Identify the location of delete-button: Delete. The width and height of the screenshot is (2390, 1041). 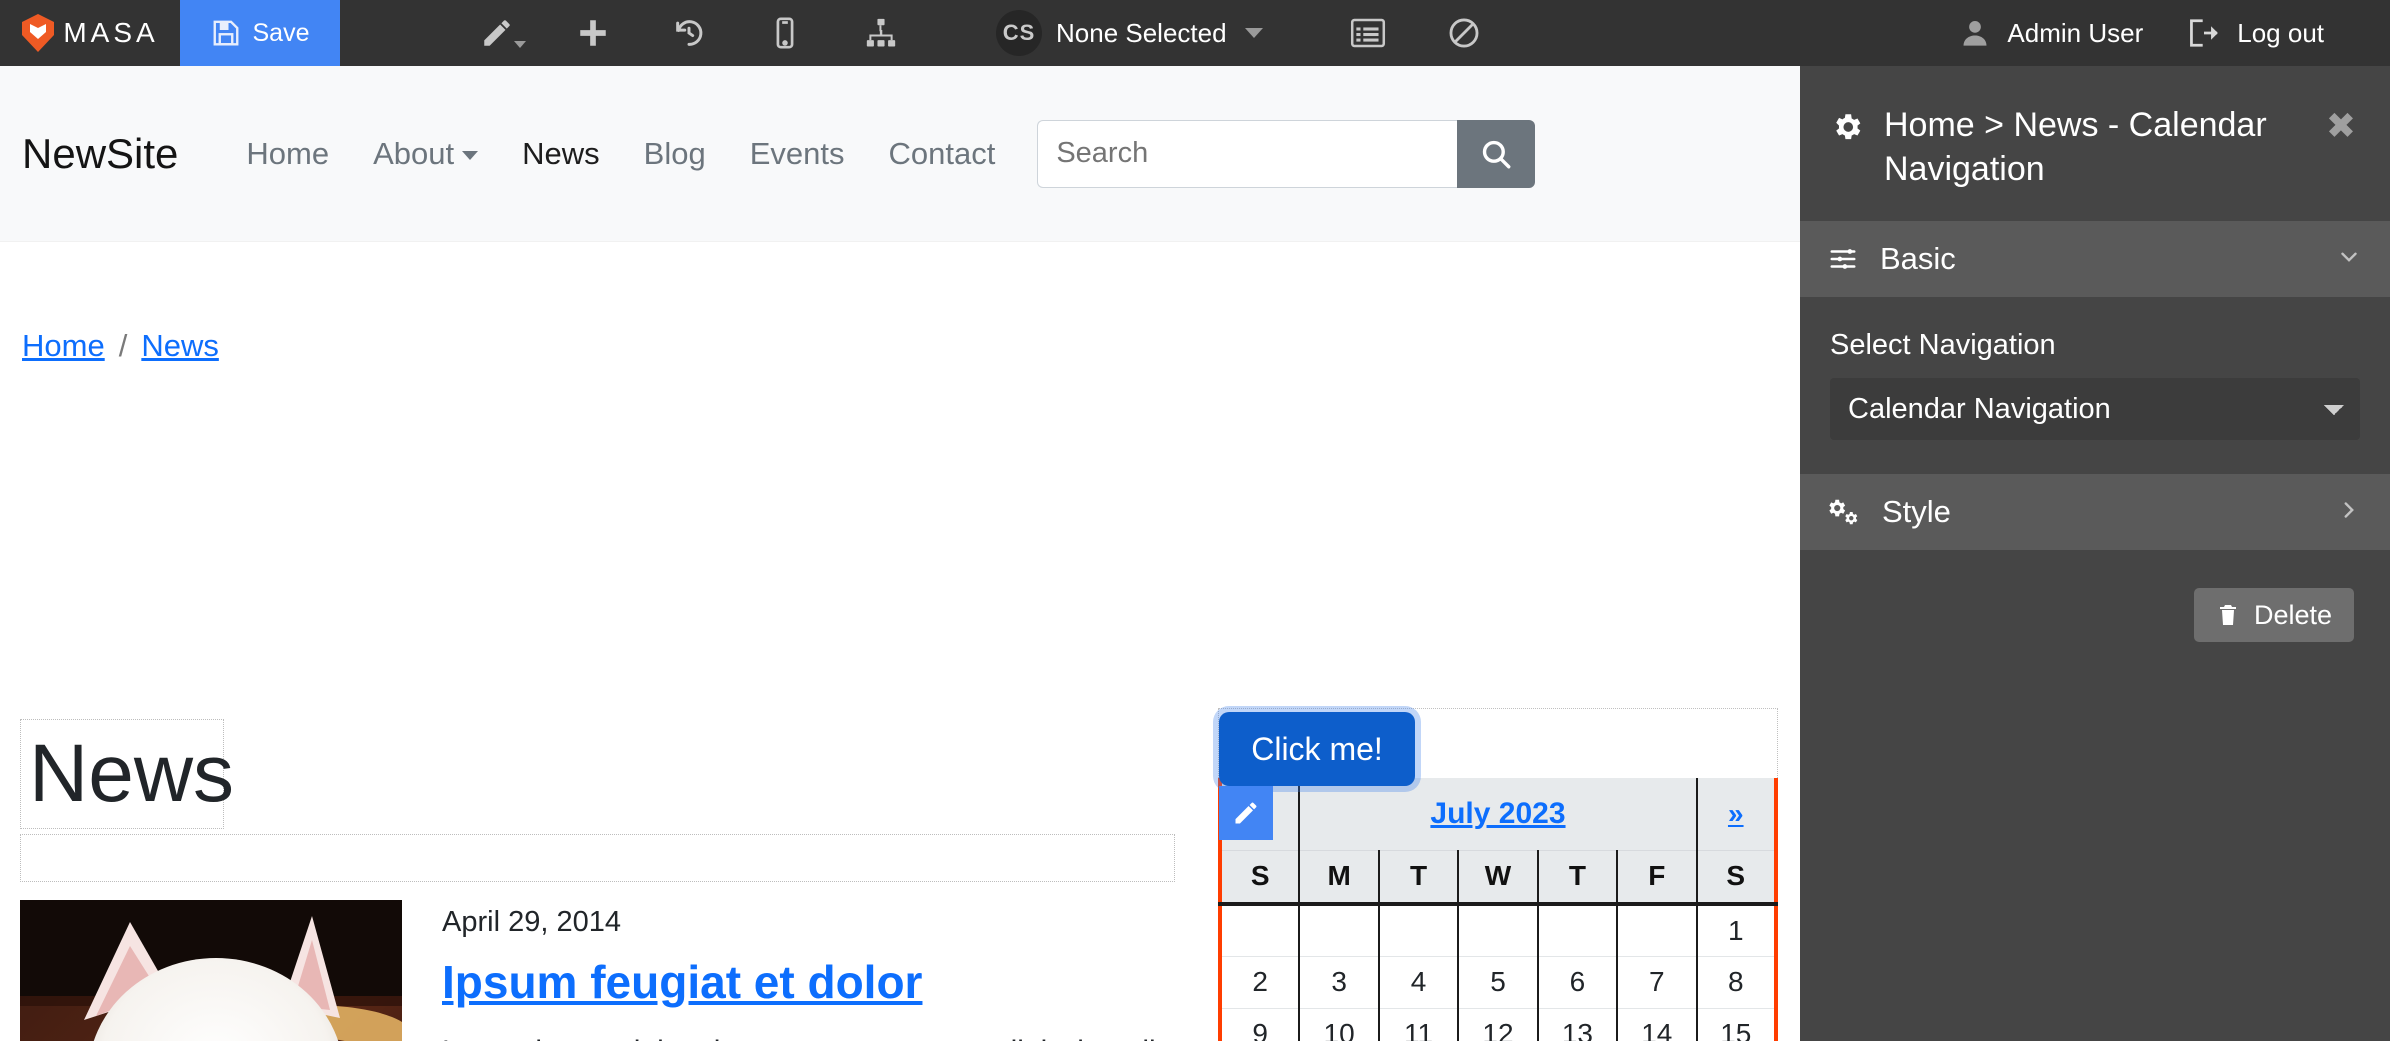
(2273, 615).